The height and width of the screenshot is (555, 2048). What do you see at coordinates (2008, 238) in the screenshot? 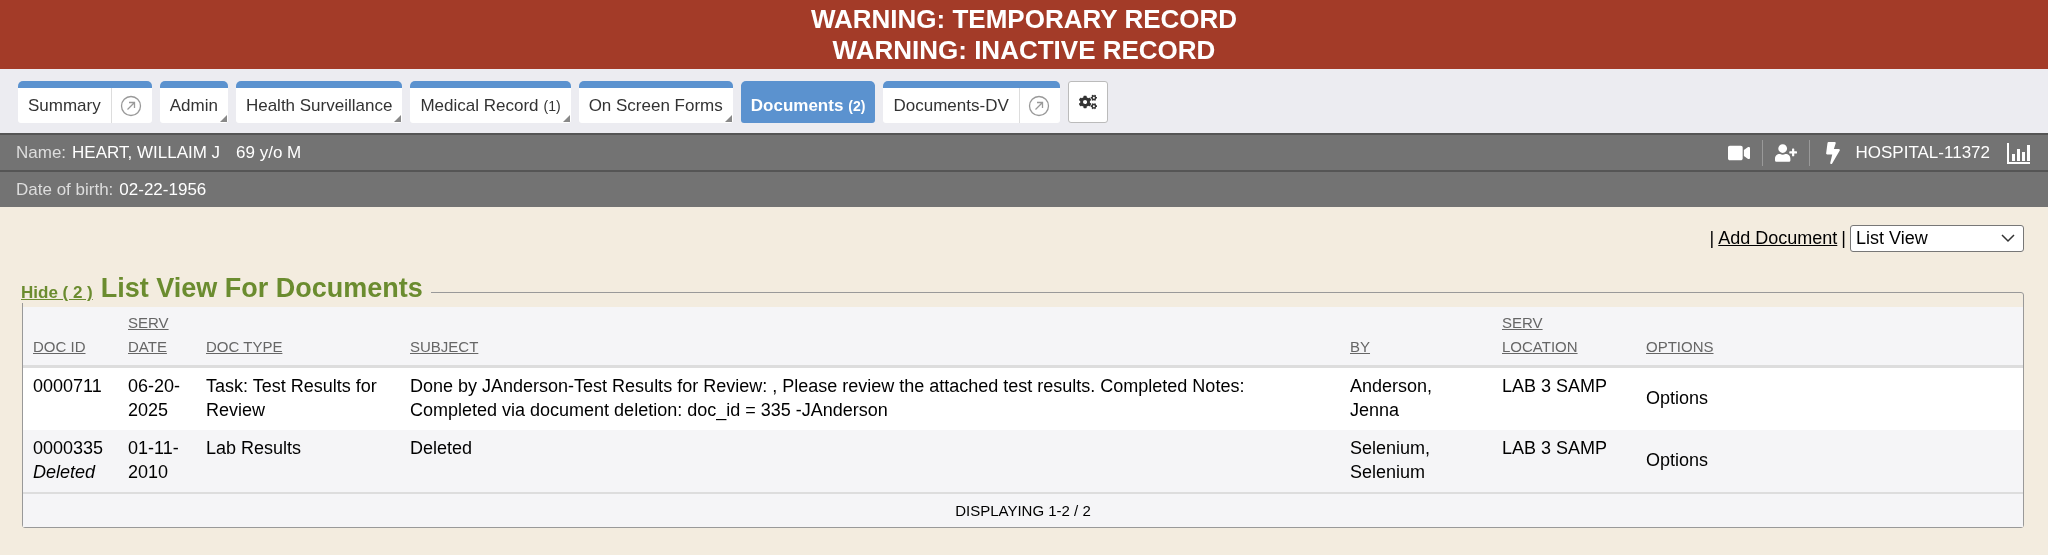
I see `chevron-down-icon` at bounding box center [2008, 238].